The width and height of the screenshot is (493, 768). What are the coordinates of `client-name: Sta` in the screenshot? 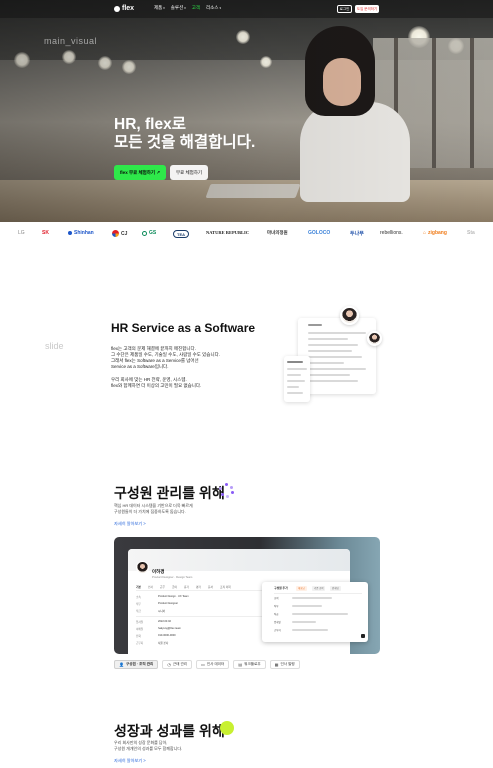 It's located at (471, 233).